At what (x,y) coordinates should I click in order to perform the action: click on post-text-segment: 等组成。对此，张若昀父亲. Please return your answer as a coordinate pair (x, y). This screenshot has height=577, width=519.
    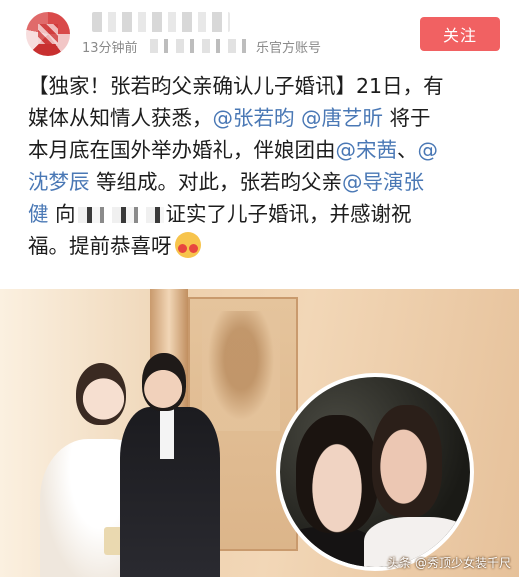
    Looking at the image, I should click on (216, 182).